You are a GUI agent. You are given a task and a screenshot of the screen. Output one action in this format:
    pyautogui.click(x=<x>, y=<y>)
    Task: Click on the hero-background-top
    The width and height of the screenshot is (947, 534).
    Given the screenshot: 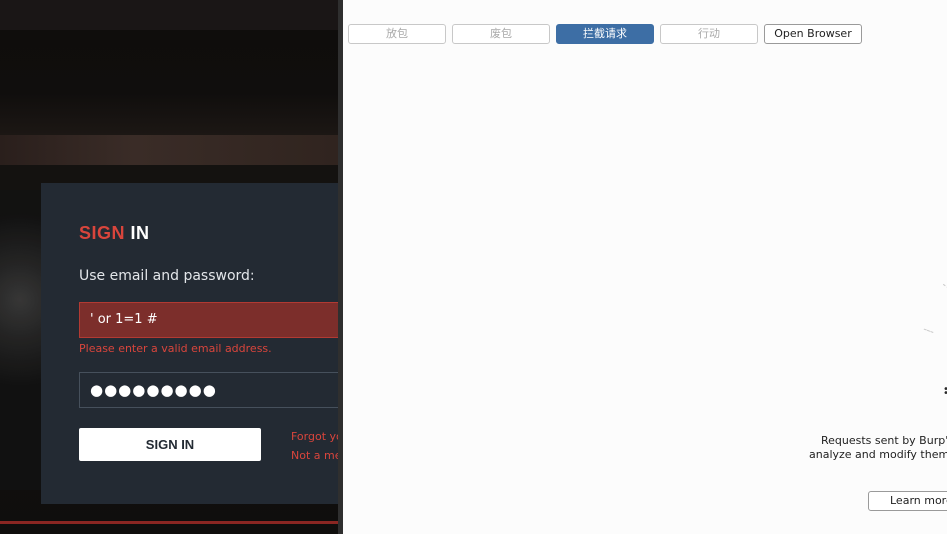 What is the action you would take?
    pyautogui.click(x=169, y=15)
    